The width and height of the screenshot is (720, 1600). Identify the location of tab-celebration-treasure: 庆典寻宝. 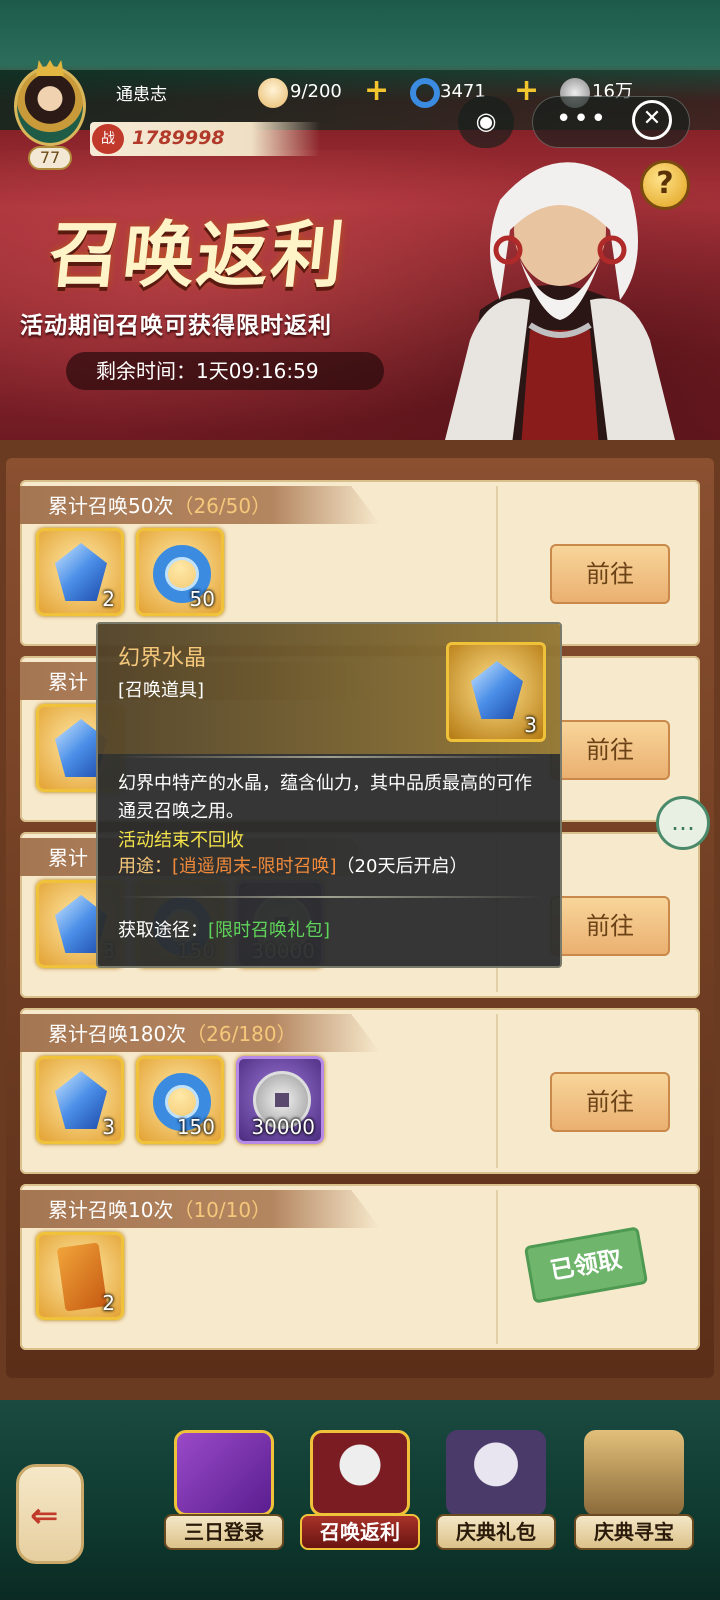
(634, 1490).